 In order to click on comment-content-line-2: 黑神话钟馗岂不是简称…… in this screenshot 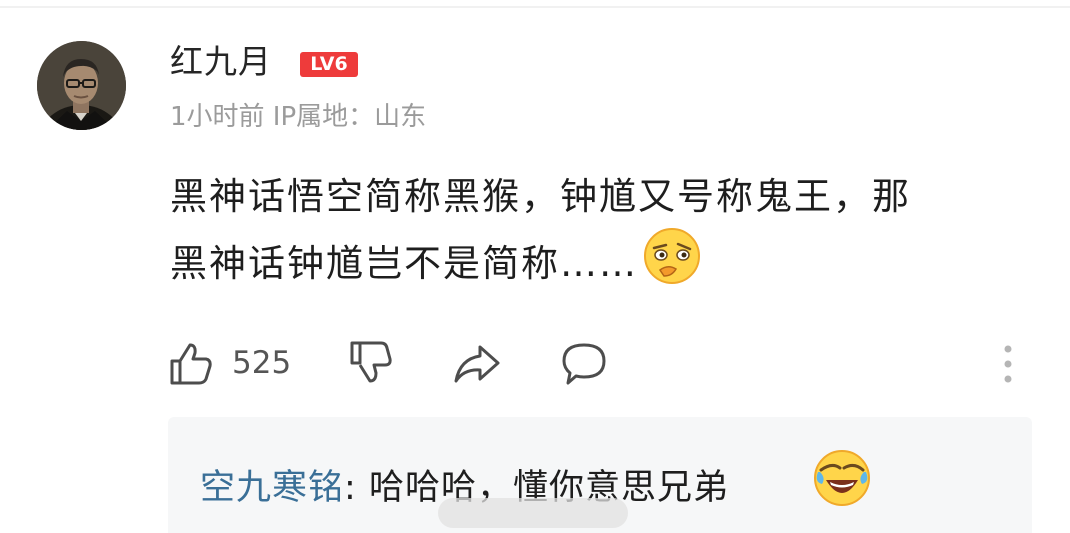, I will do `click(610, 259)`.